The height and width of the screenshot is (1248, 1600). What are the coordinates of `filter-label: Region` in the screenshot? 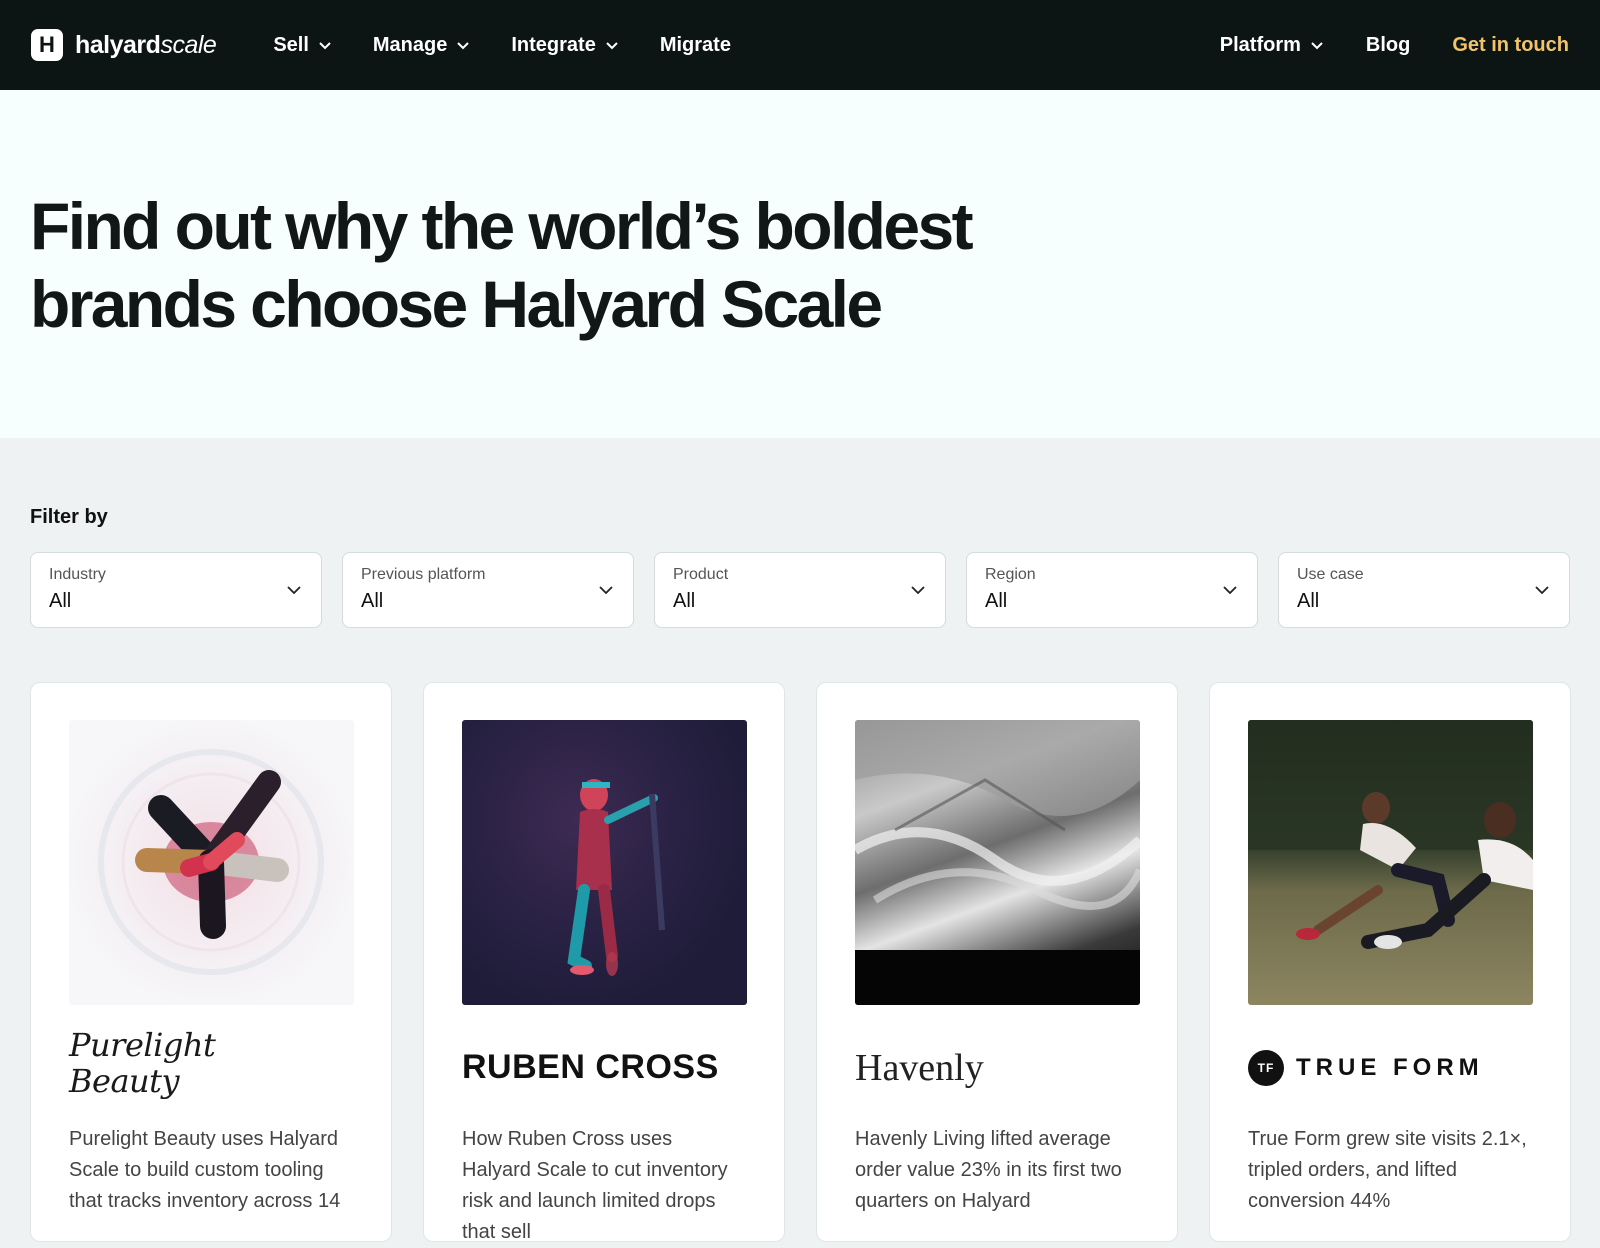 It's located at (1010, 574).